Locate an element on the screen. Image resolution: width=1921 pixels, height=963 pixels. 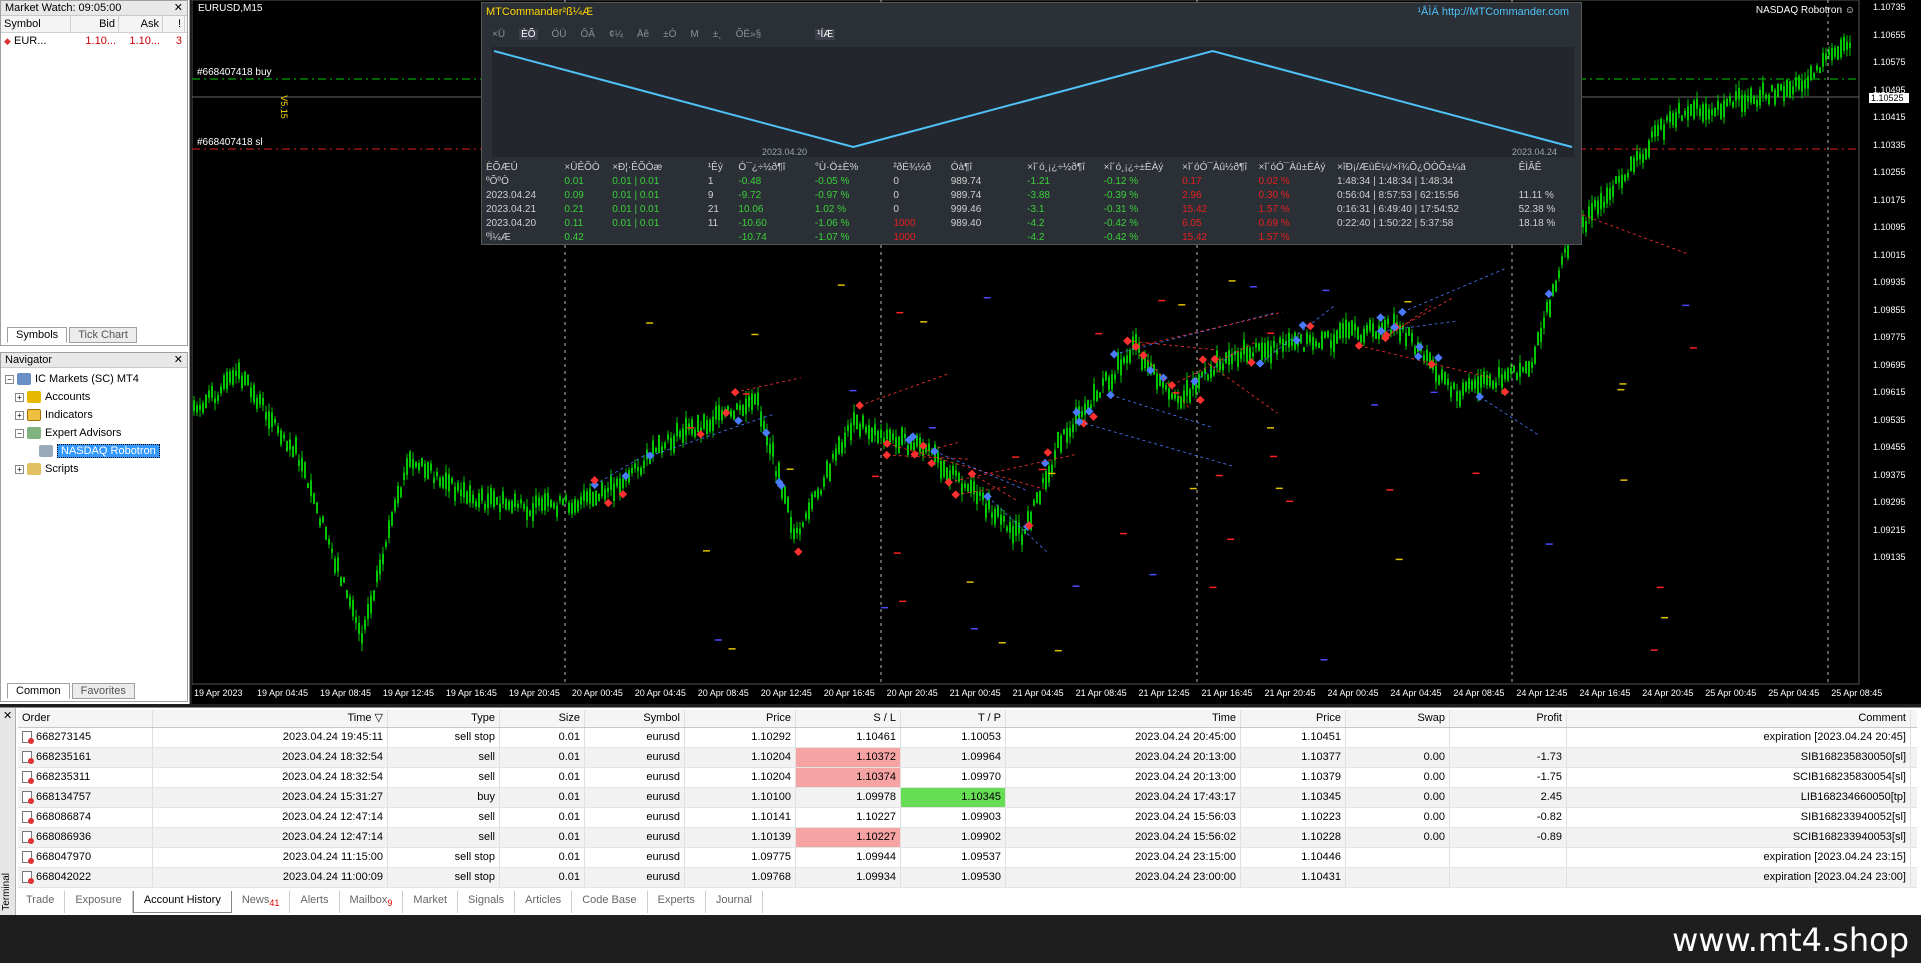
column-header: Type is located at coordinates (444, 718).